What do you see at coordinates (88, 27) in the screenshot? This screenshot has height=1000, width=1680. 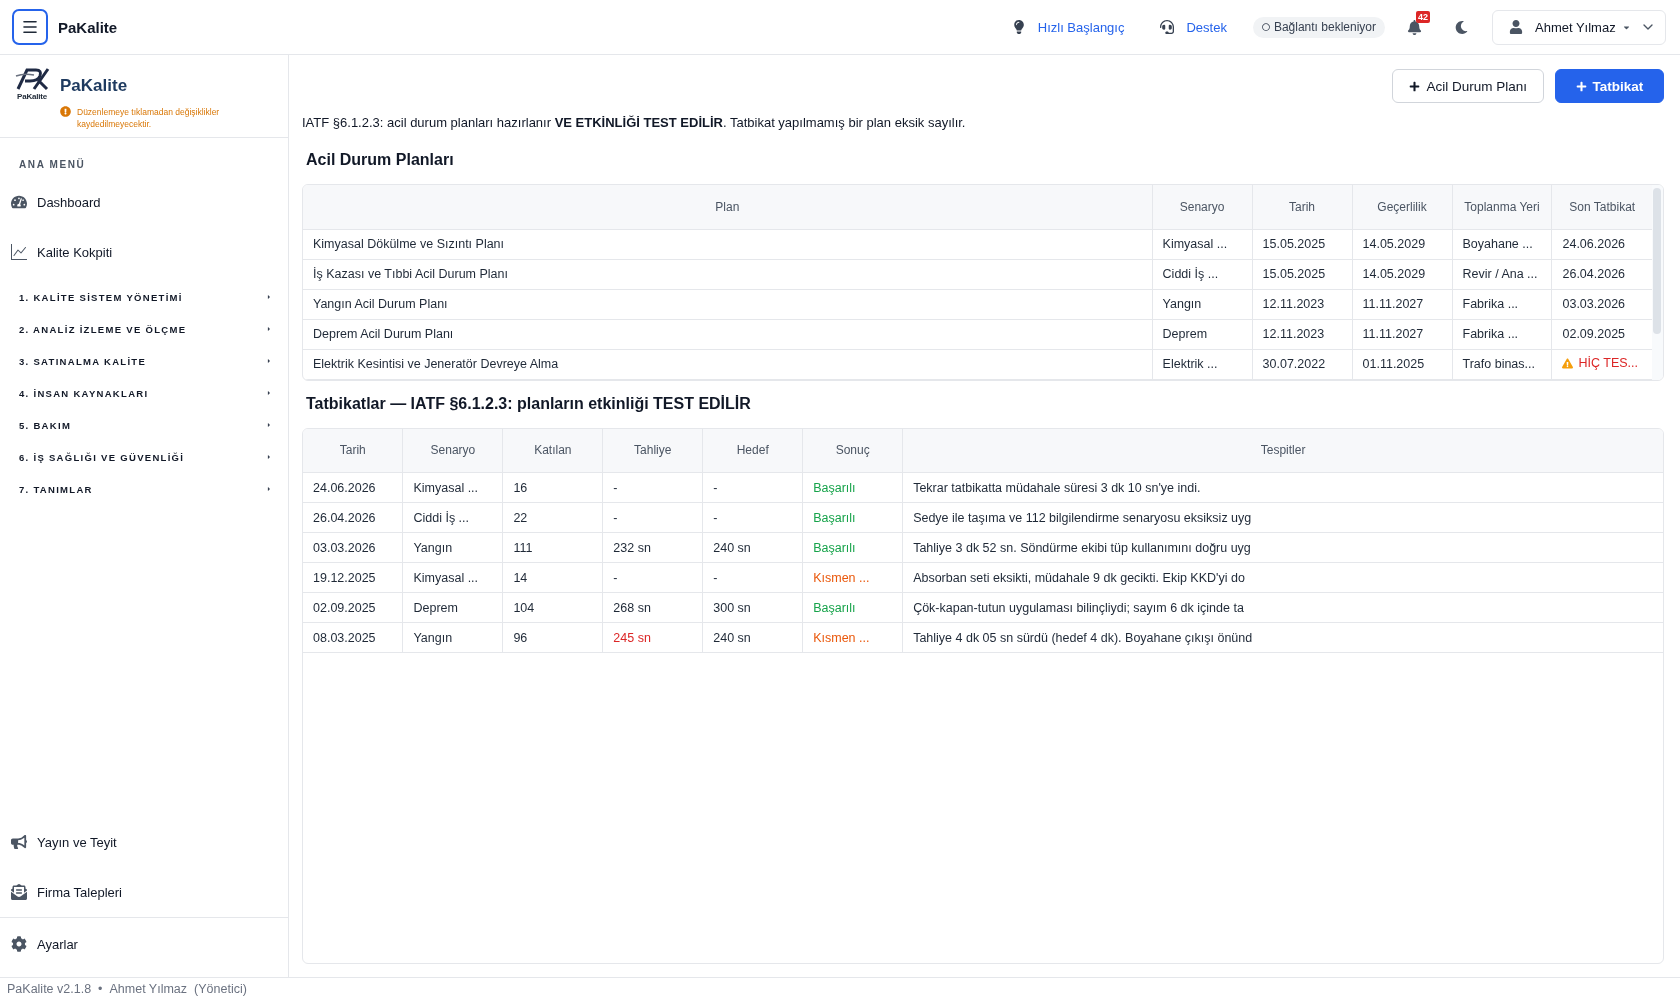 I see `app-title: PaKalite` at bounding box center [88, 27].